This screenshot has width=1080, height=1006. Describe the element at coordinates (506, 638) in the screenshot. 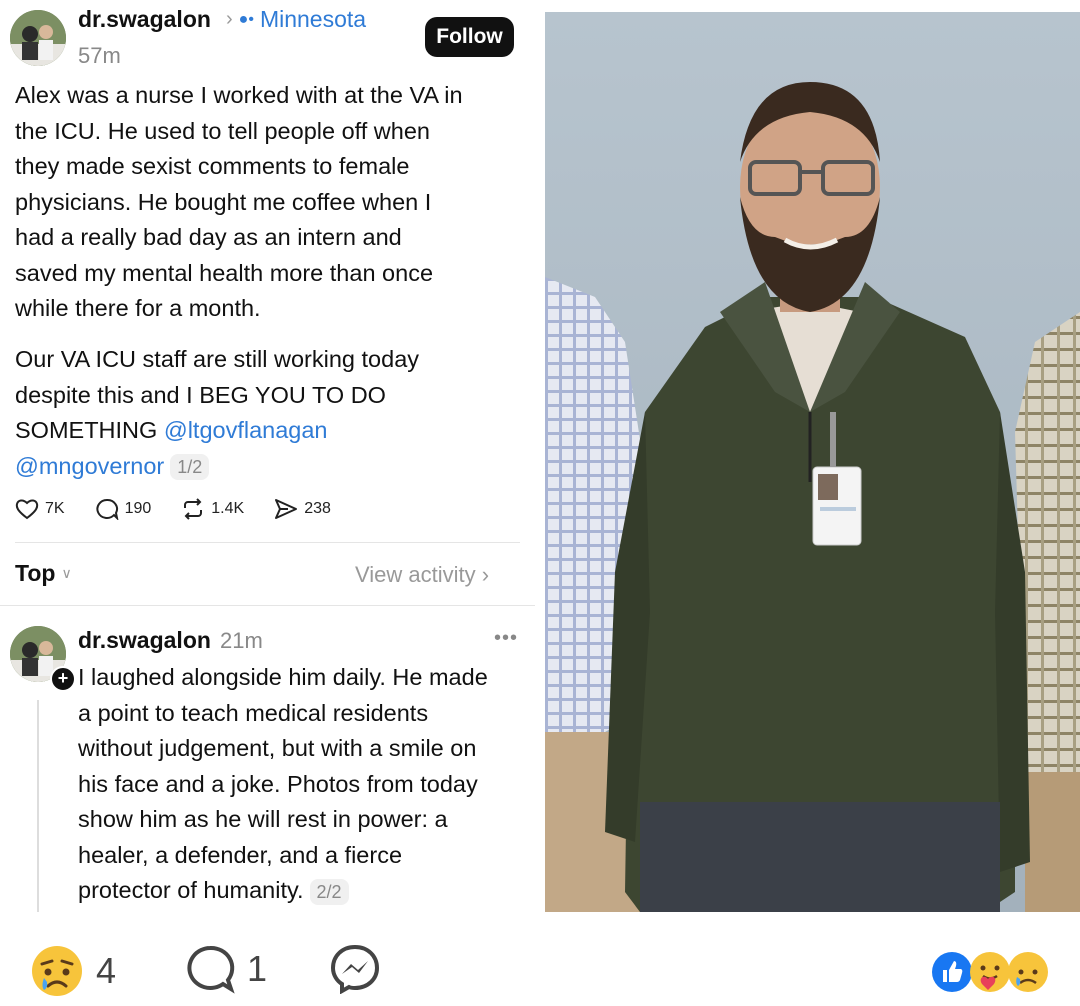

I see `more-icon: •••` at that location.